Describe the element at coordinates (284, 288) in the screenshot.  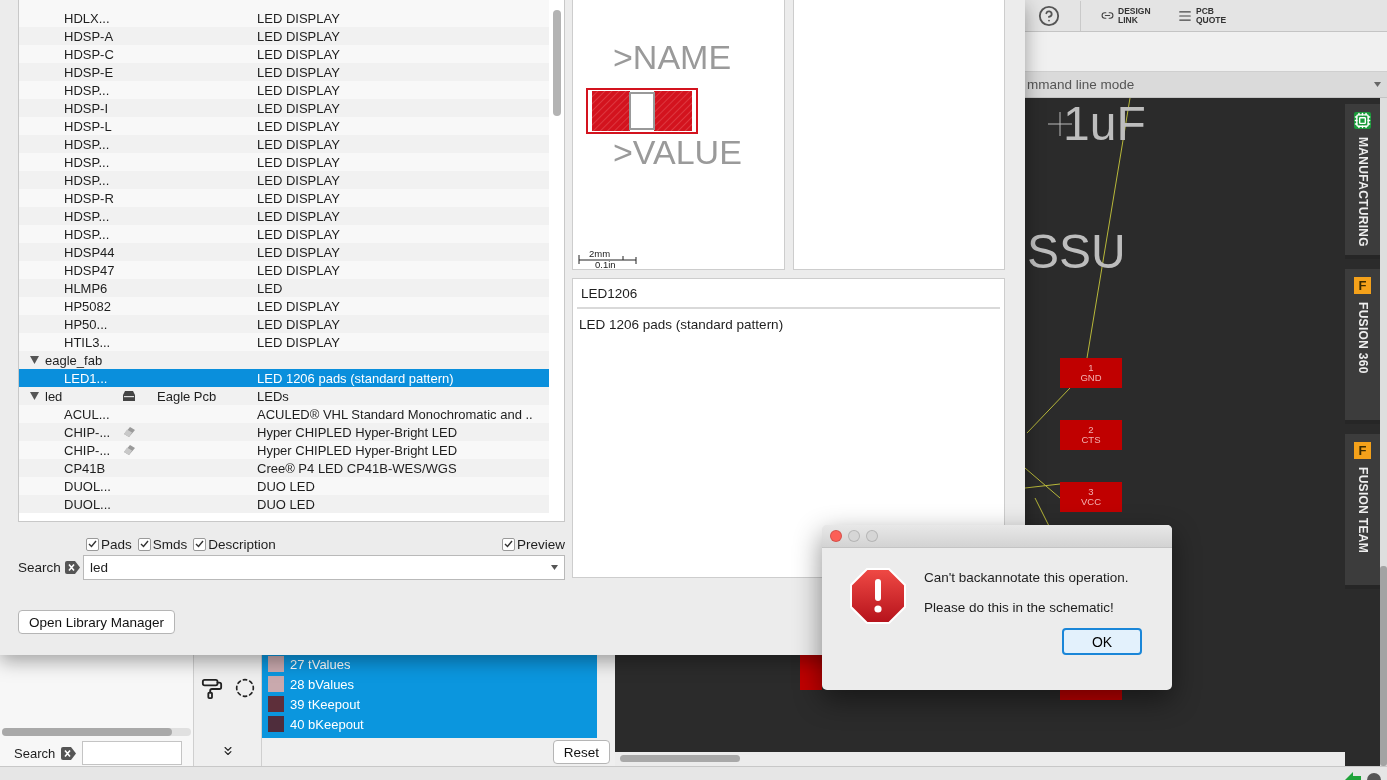
I see `tree-row: HLMP6 LED` at that location.